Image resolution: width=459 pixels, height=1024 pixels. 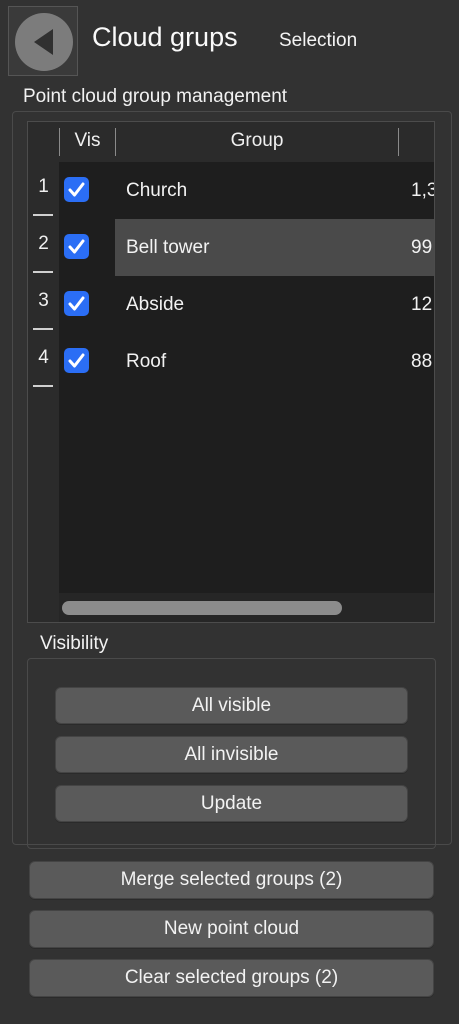 What do you see at coordinates (246, 190) in the screenshot?
I see `table-row: Church 1,3` at bounding box center [246, 190].